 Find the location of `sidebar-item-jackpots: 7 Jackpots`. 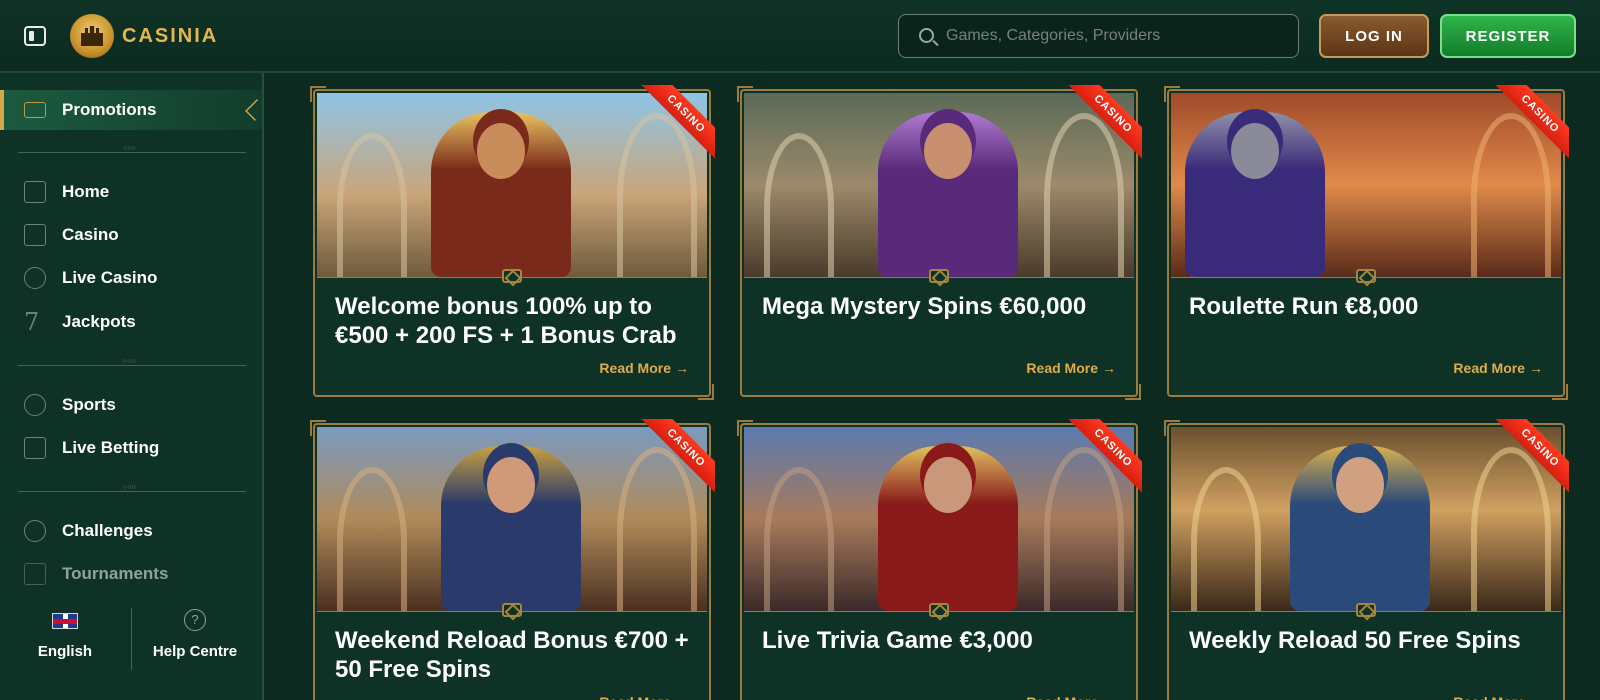

sidebar-item-jackpots: 7 Jackpots is located at coordinates (134, 322).